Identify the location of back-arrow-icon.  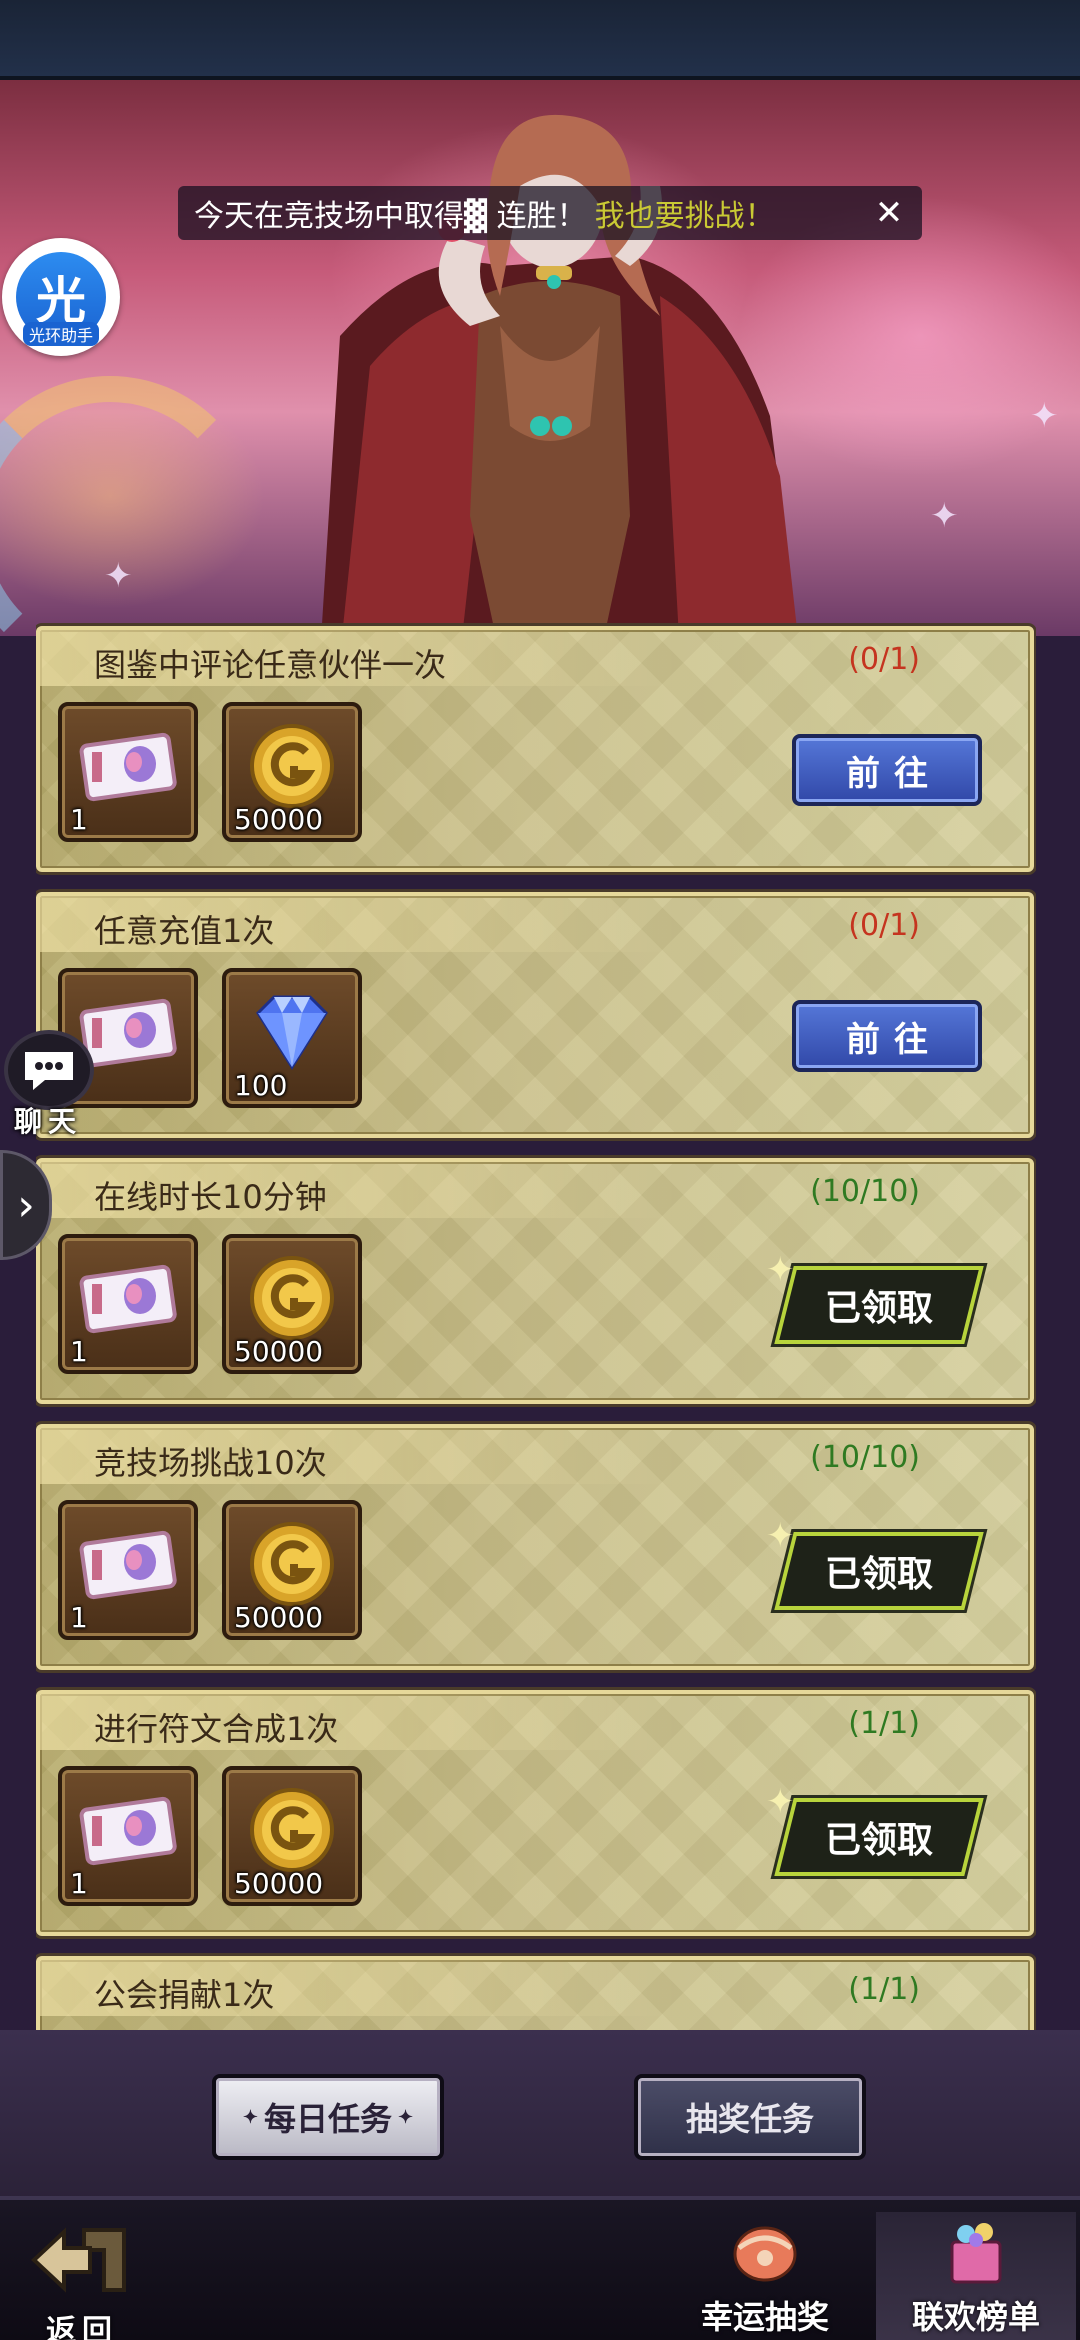
(78, 2260).